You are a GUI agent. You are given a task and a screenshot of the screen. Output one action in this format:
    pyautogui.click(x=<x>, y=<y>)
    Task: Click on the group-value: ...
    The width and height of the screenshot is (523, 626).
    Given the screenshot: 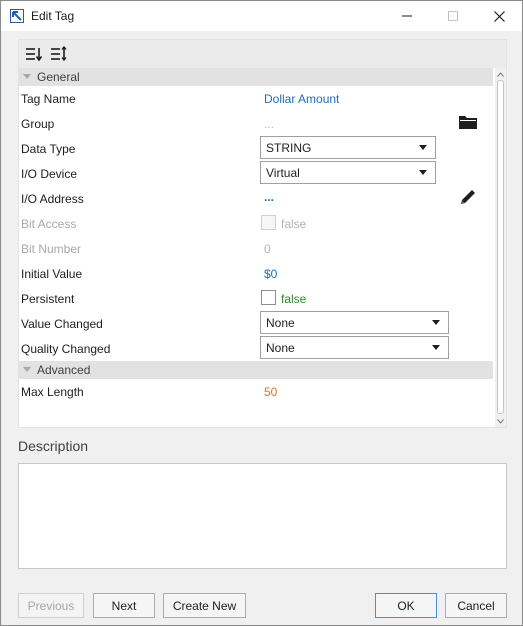 What is the action you would take?
    pyautogui.click(x=269, y=124)
    